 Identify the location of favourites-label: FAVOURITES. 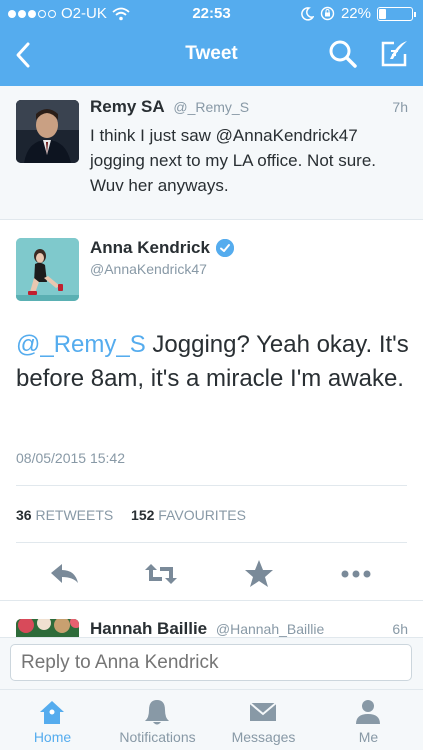
(202, 515).